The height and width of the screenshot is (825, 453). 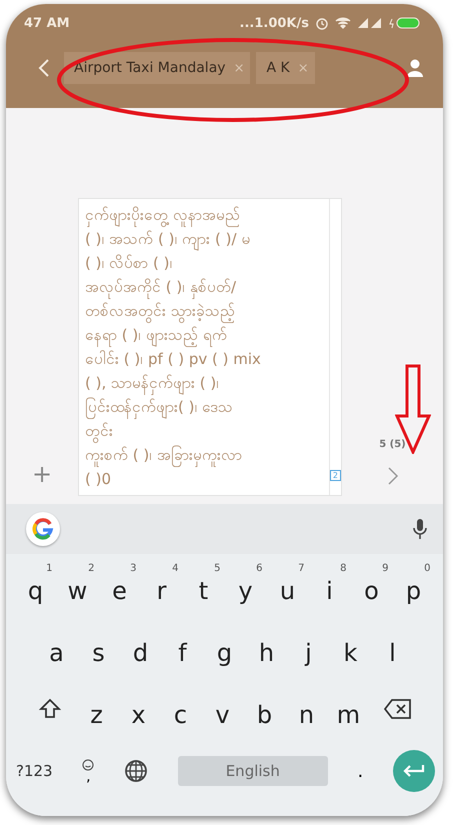 I want to click on emoji-comma-key: ,, so click(x=88, y=771).